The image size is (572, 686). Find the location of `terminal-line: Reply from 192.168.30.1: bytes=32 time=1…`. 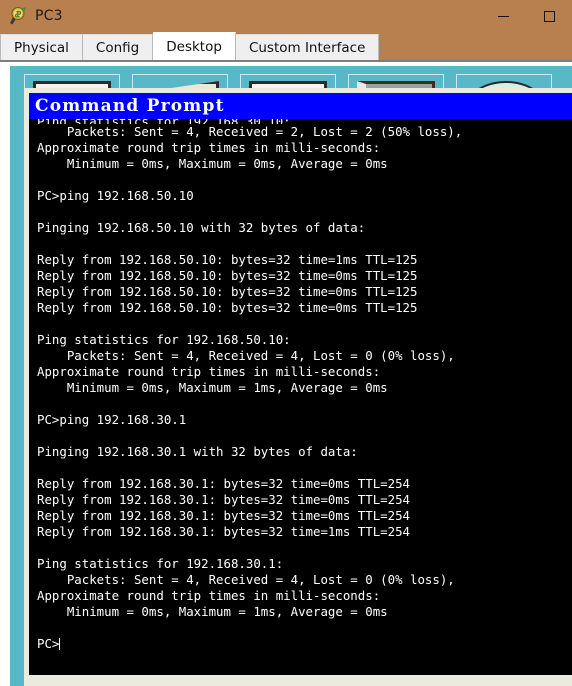

terminal-line: Reply from 192.168.30.1: bytes=32 time=1… is located at coordinates (223, 531).